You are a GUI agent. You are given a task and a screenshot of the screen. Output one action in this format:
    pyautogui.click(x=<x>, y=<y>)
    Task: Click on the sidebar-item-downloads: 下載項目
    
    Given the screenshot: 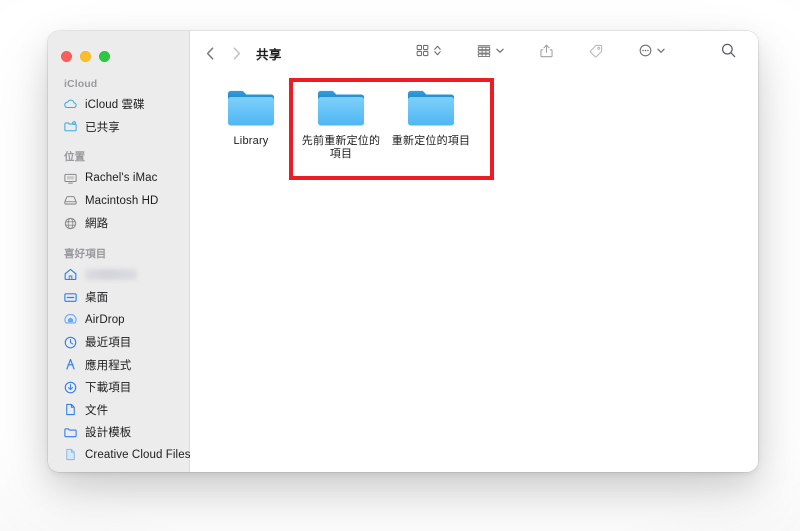 What is the action you would take?
    pyautogui.click(x=118, y=387)
    